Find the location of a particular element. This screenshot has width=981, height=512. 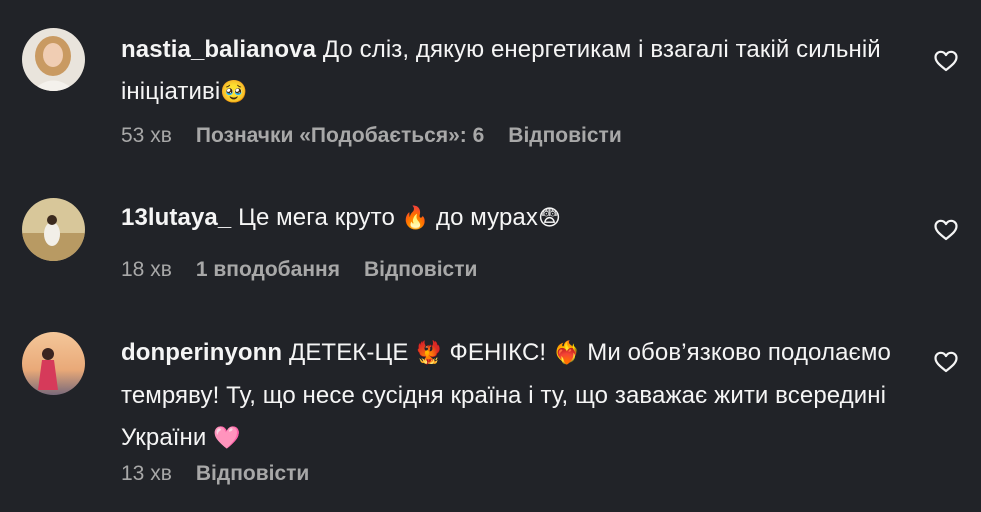

phoenix-emoji: 🐦‍🔥 is located at coordinates (429, 353).